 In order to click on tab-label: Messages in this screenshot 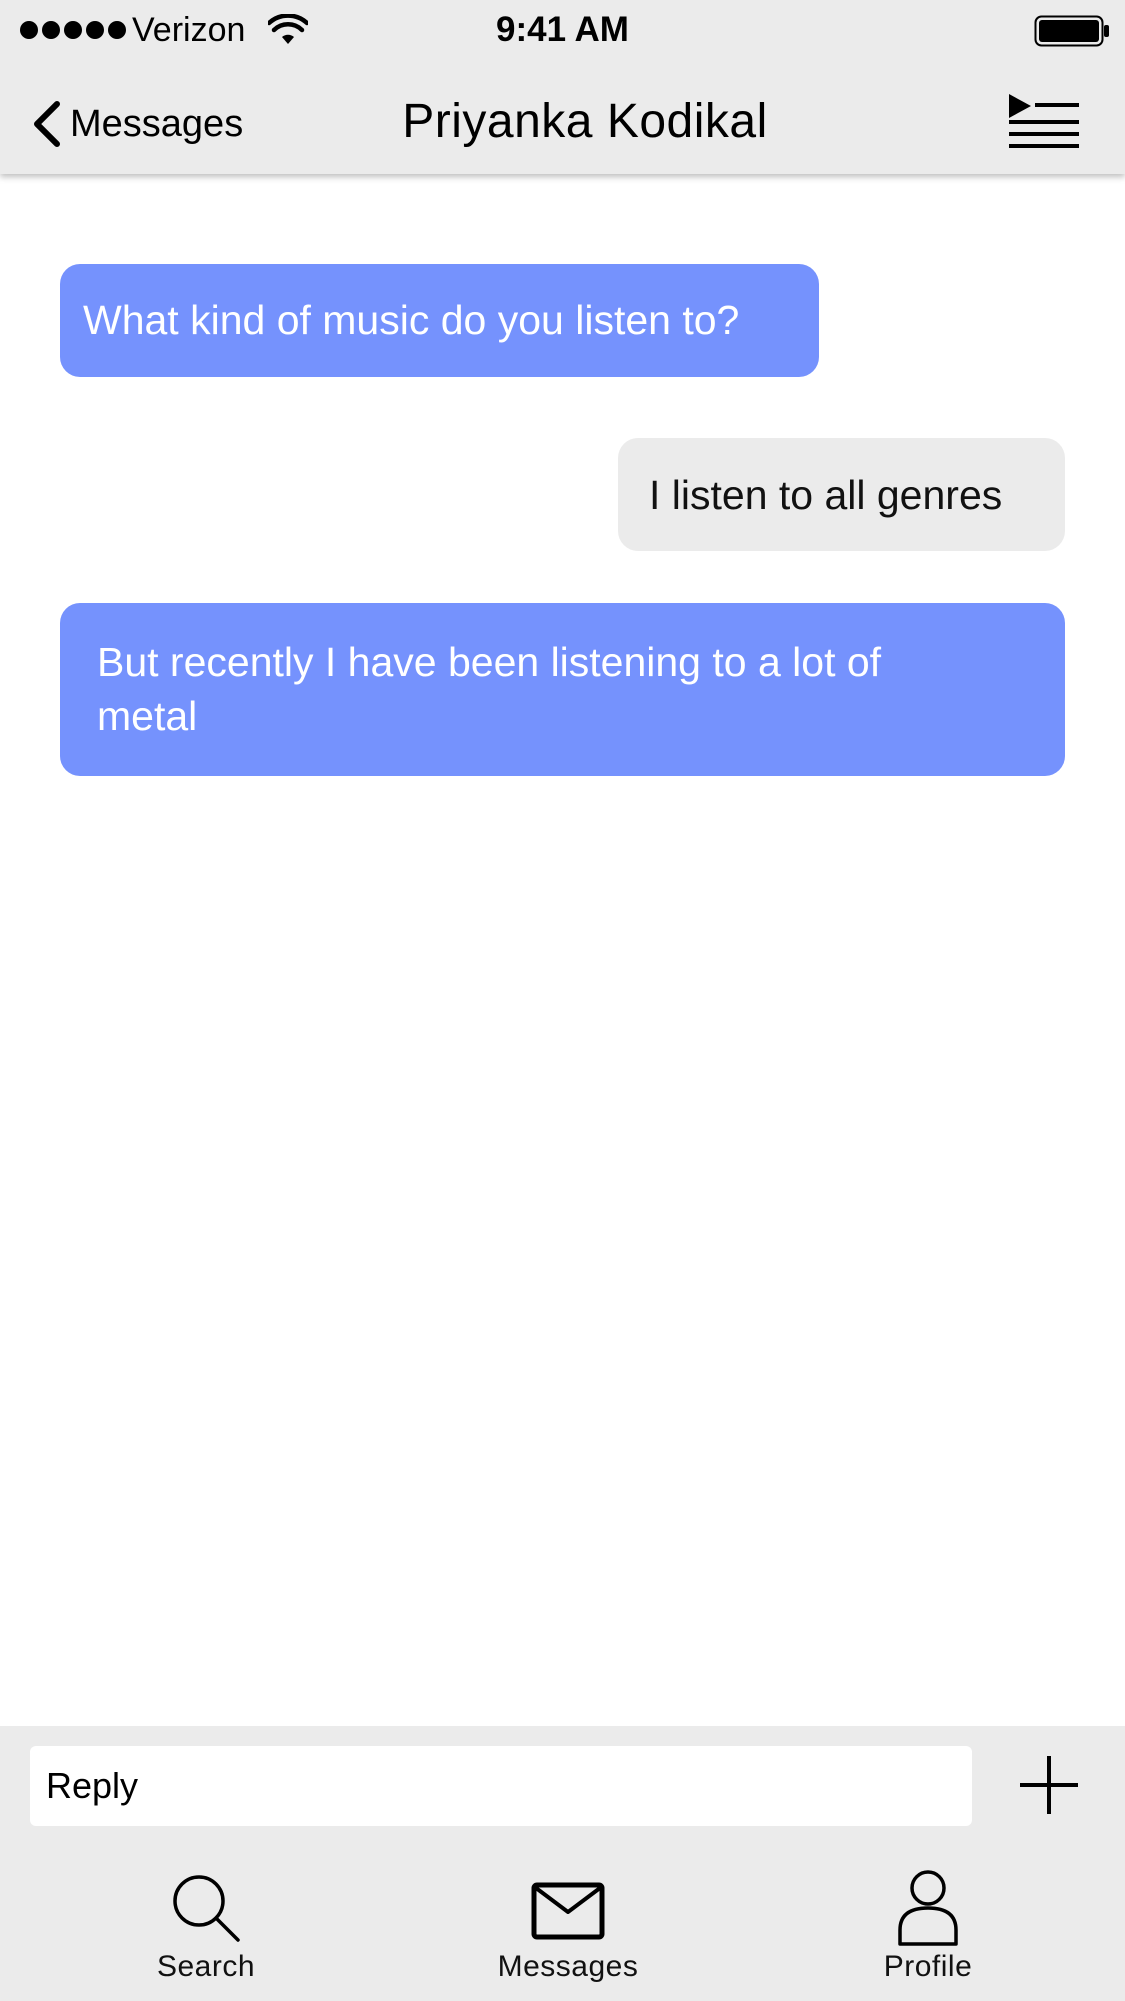, I will do `click(568, 1966)`.